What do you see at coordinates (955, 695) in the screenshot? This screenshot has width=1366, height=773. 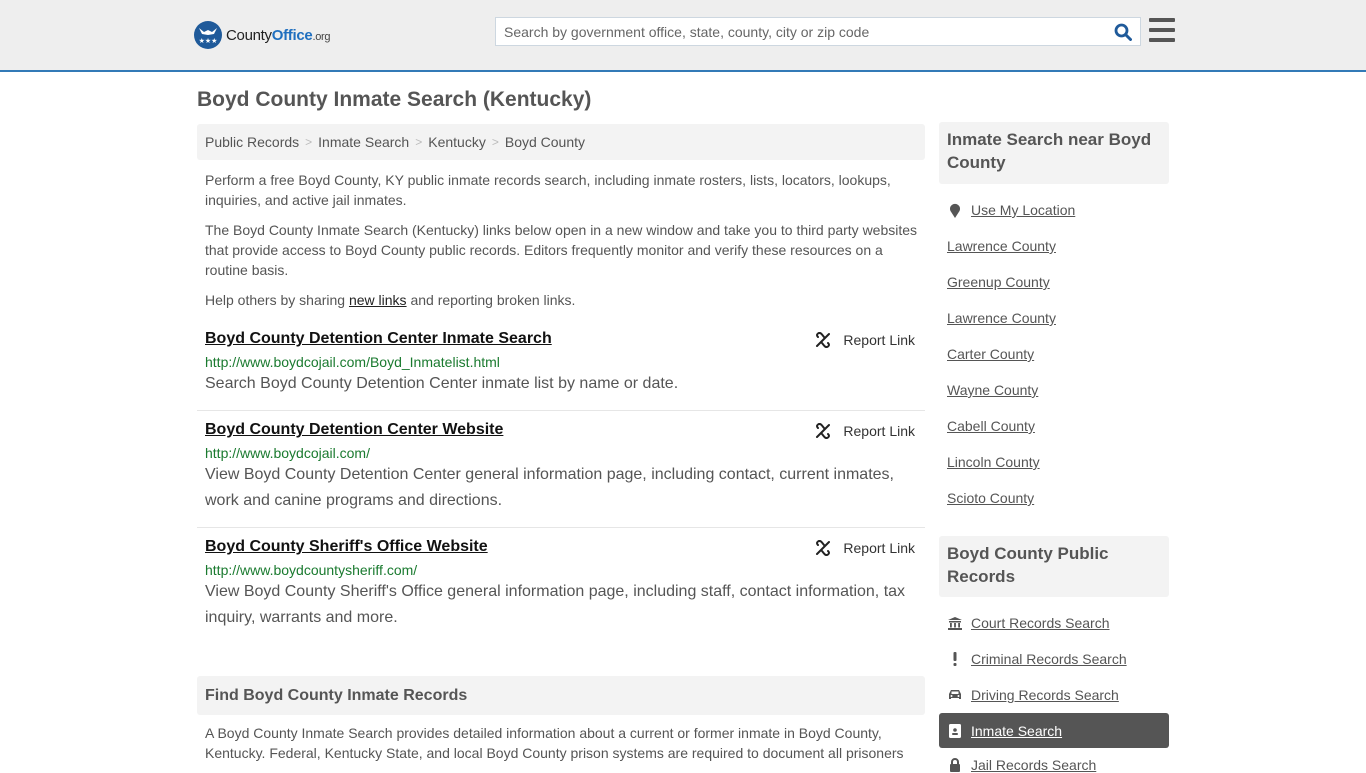 I see `car-icon` at bounding box center [955, 695].